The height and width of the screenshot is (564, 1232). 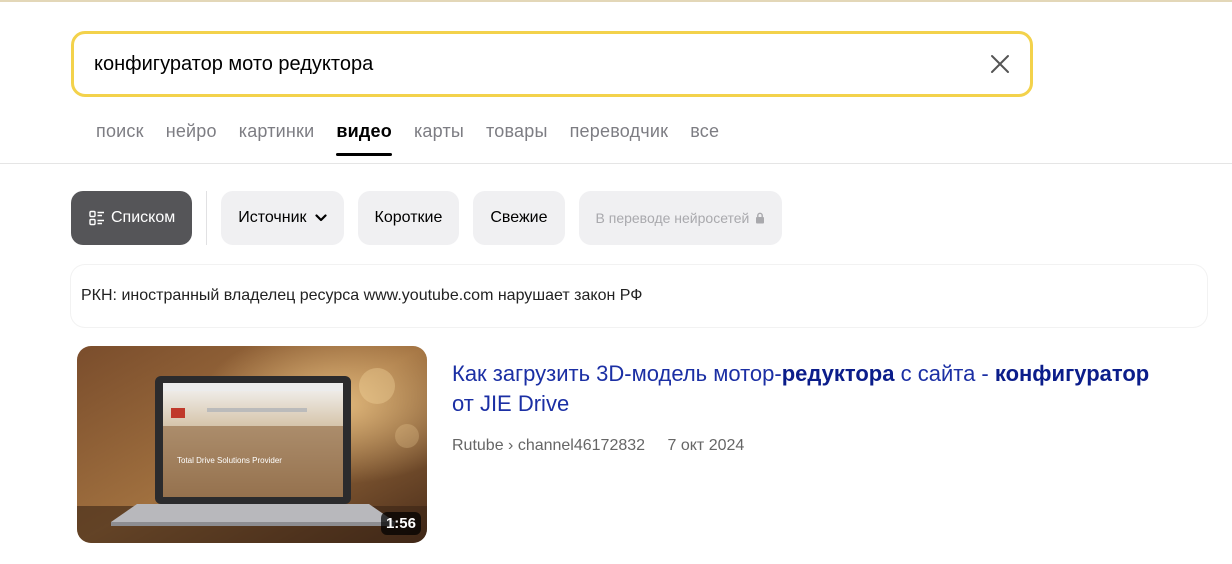 I want to click on neural-translation-label: В переводе нейросетей, so click(x=672, y=218).